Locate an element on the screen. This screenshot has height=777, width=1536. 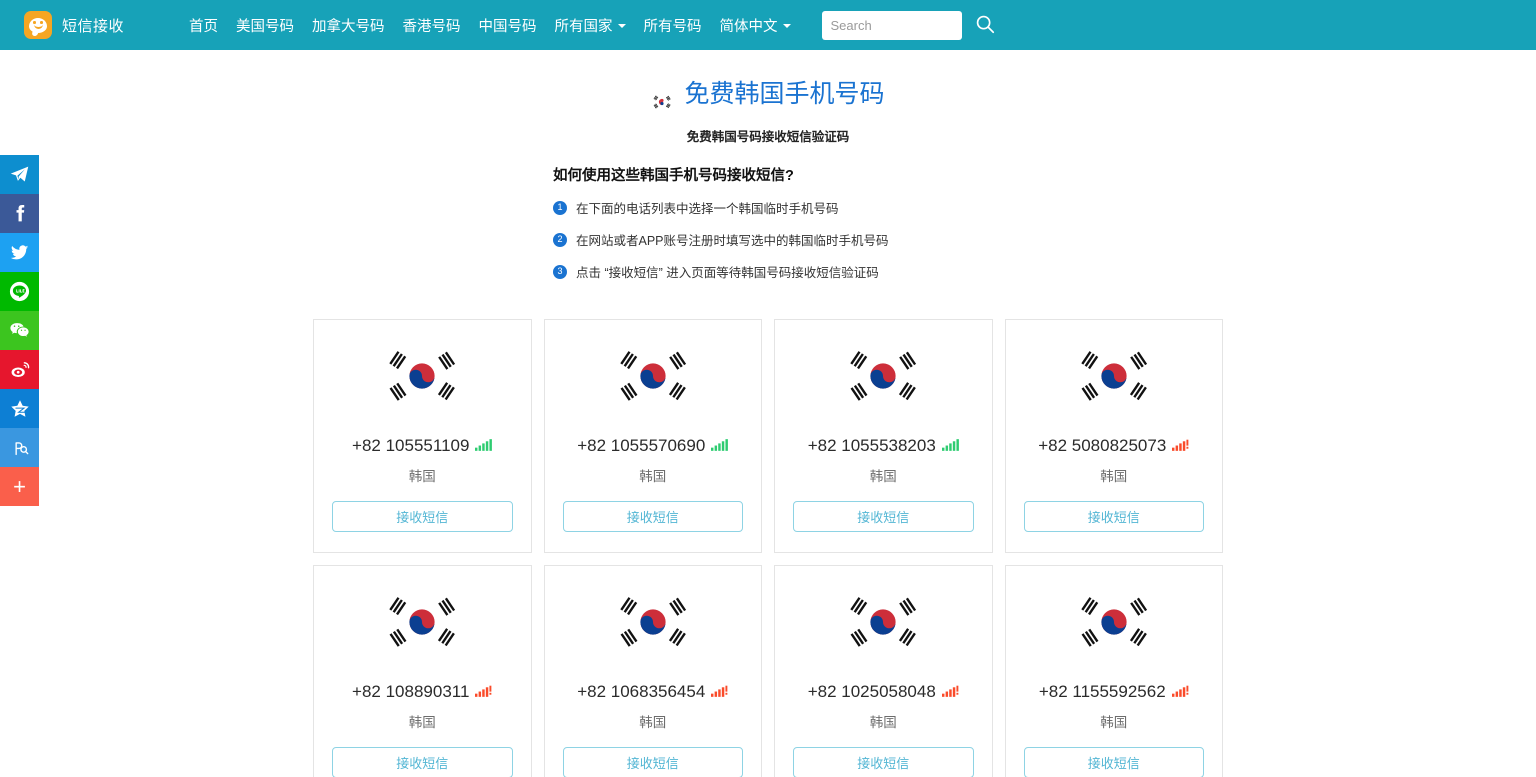
nav-label: 首页 is located at coordinates (204, 26).